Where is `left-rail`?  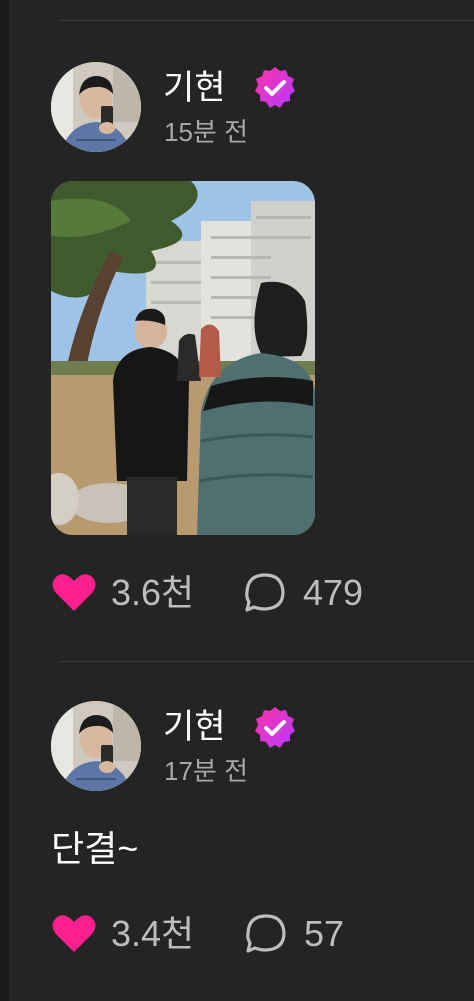
left-rail is located at coordinates (4, 500).